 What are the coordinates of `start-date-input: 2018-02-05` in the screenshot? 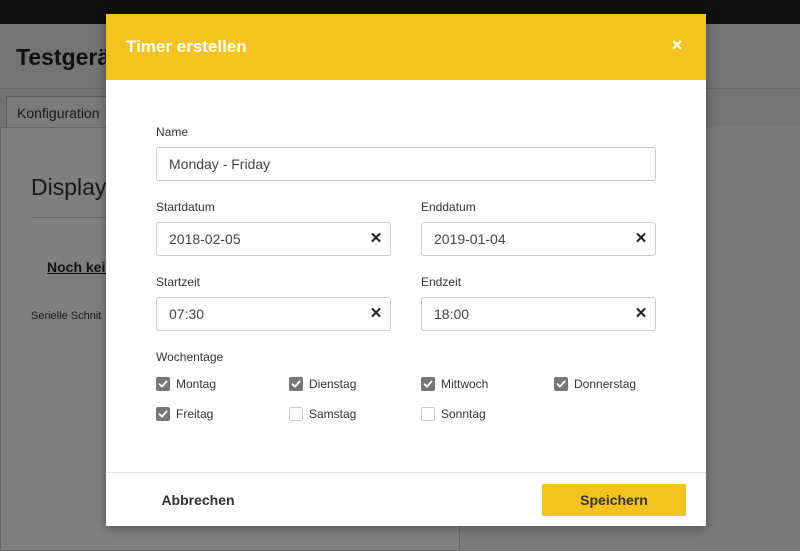 It's located at (273, 239).